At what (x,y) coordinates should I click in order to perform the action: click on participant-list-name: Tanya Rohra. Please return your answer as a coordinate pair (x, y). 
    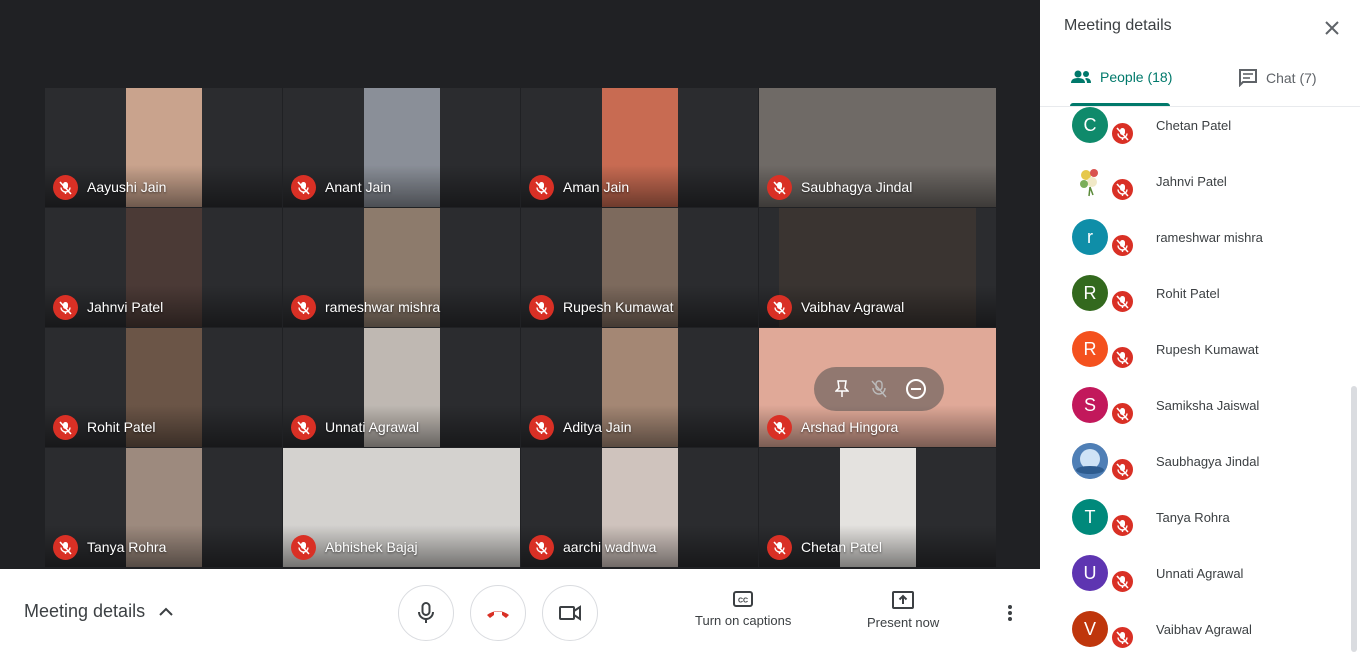
    Looking at the image, I should click on (1193, 517).